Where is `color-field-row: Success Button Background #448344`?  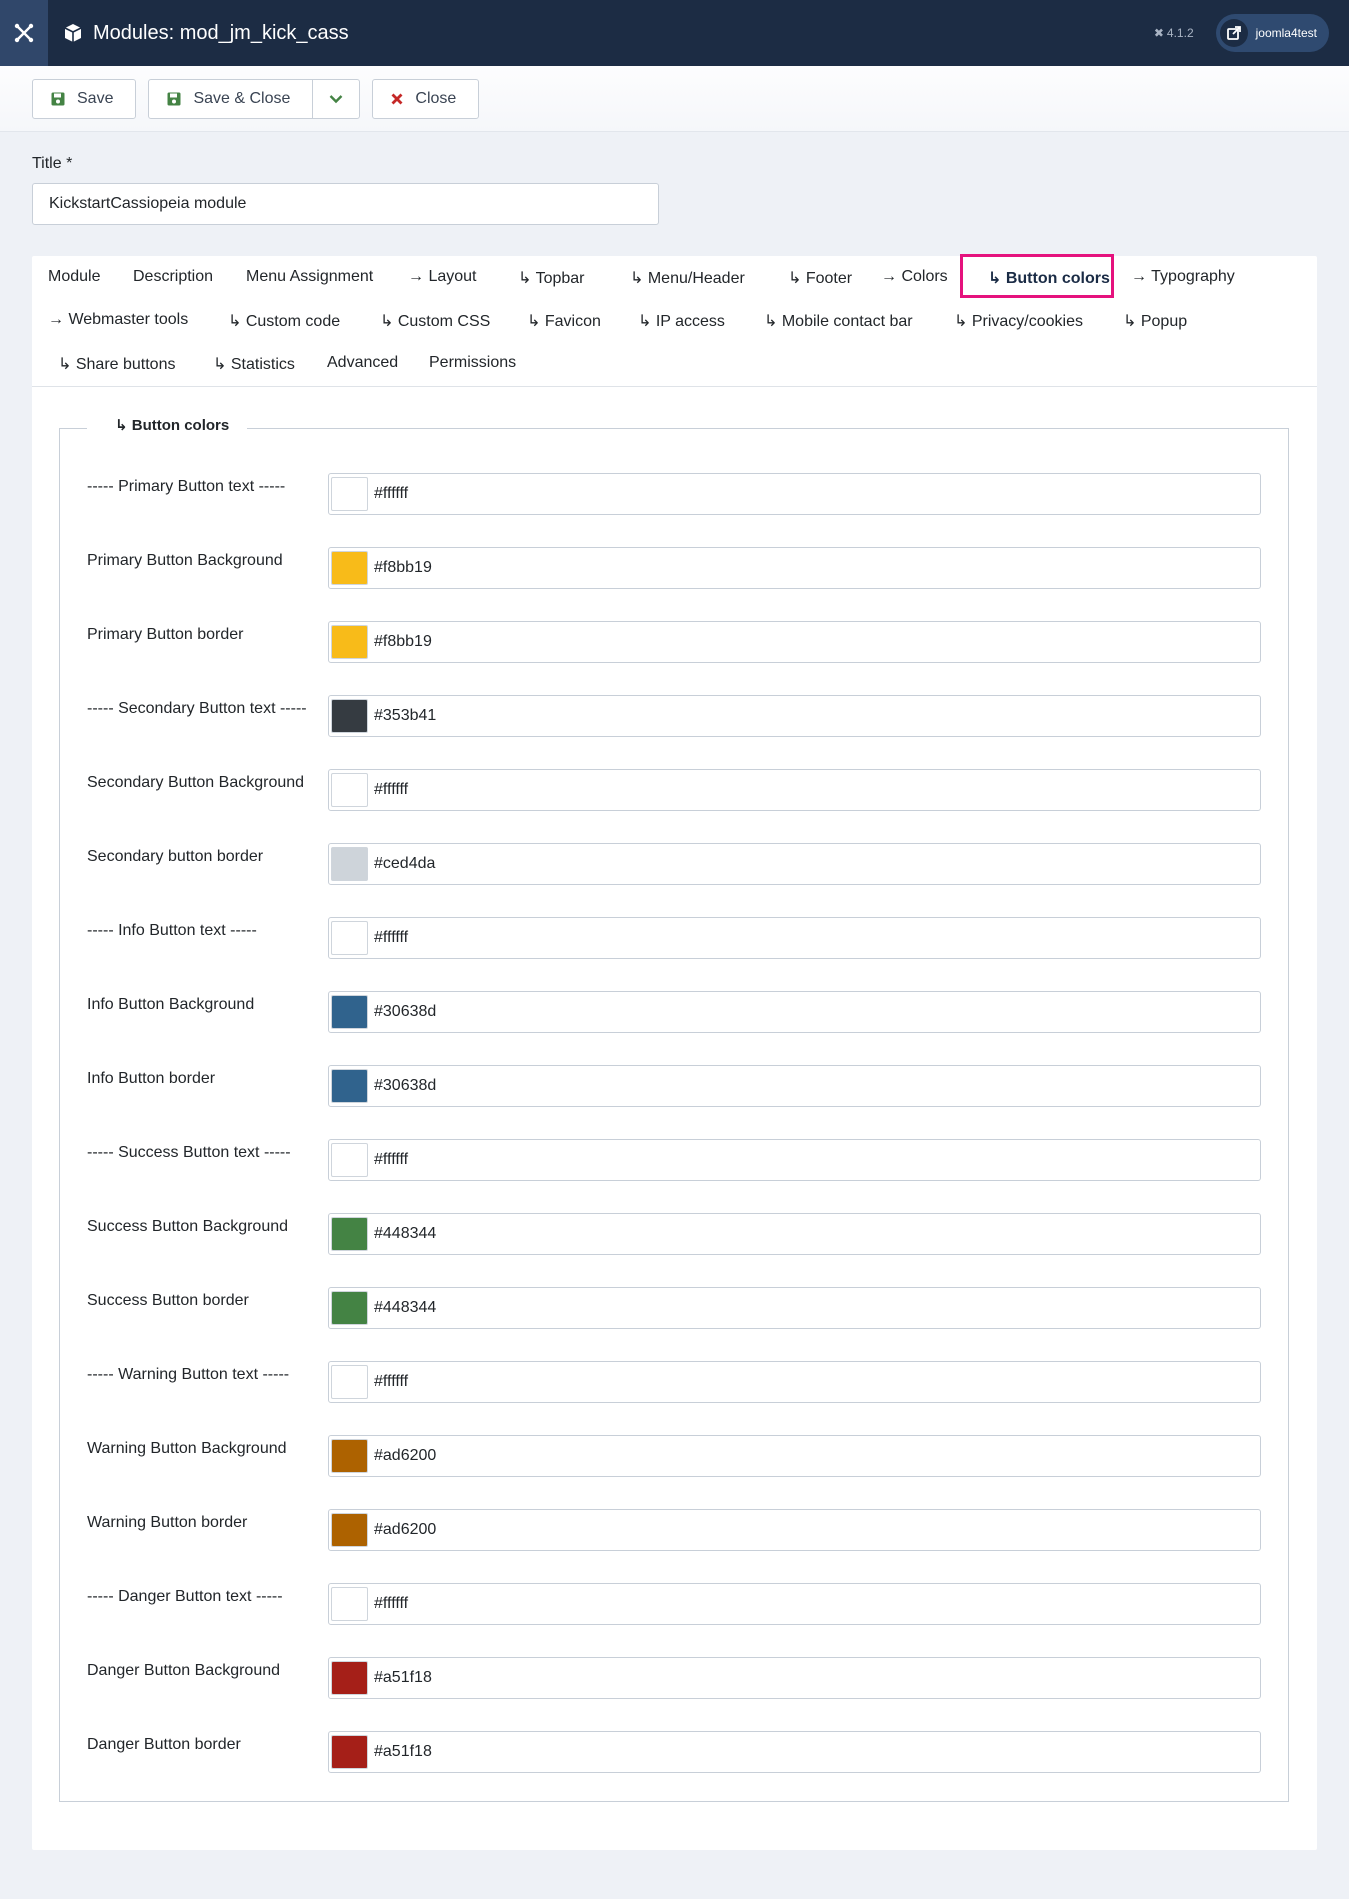 color-field-row: Success Button Background #448344 is located at coordinates (675, 1235).